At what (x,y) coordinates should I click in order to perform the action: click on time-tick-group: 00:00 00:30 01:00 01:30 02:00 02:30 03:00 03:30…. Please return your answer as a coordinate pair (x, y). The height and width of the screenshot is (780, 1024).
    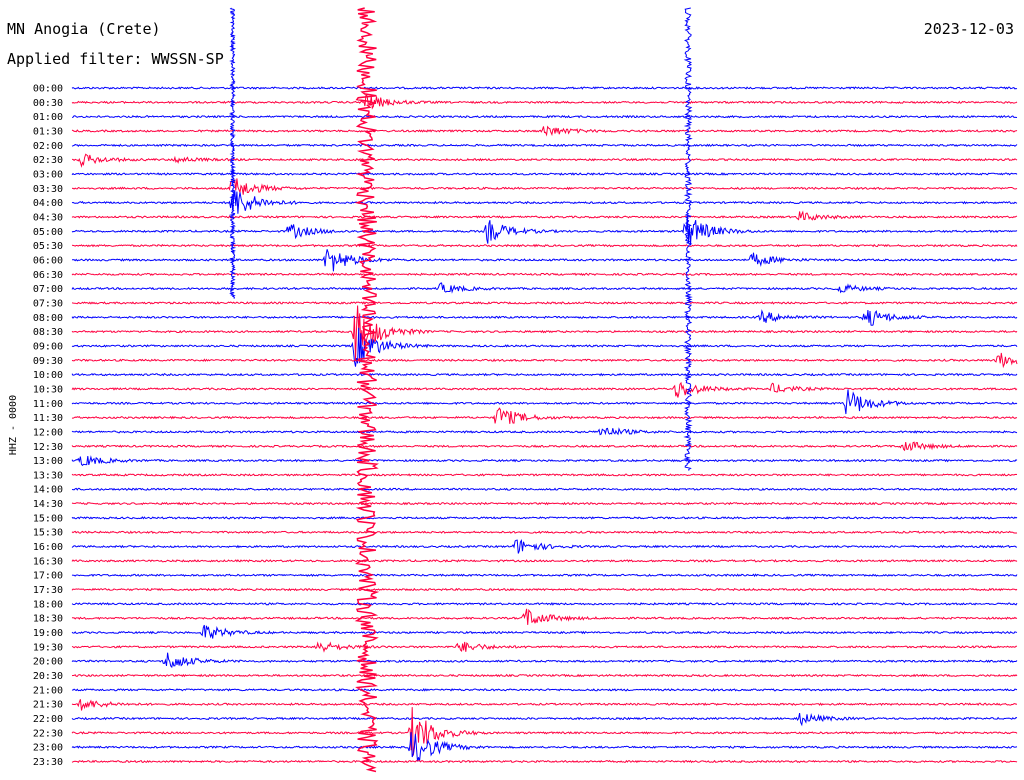
    Looking at the image, I should click on (48, 426).